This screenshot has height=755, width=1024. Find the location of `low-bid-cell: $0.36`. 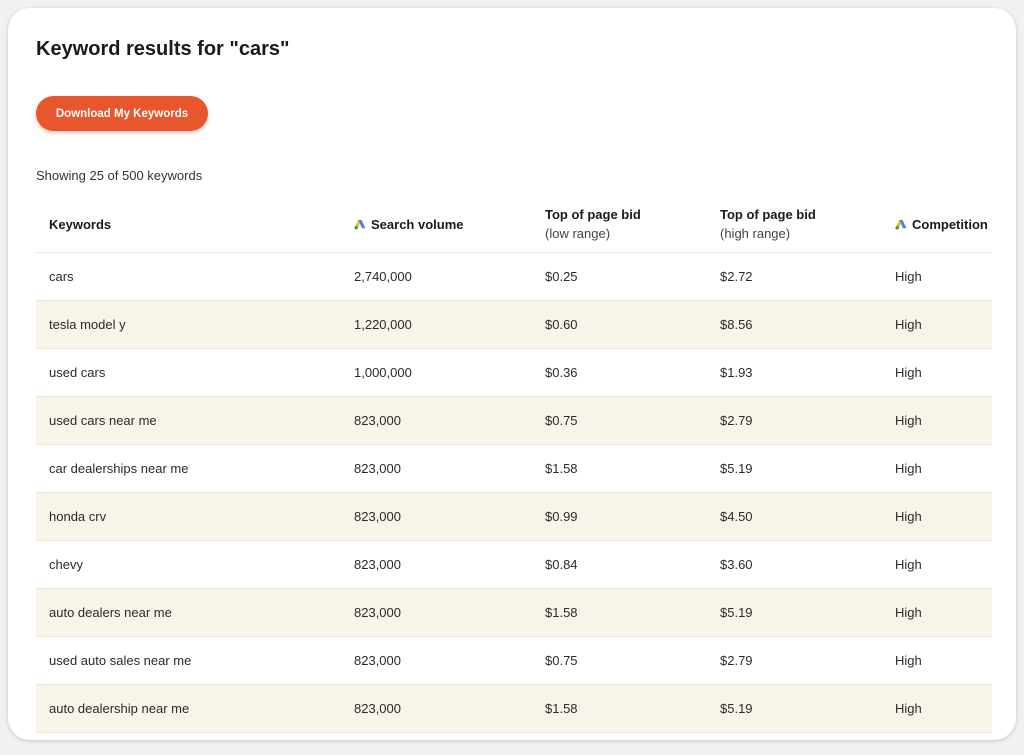

low-bid-cell: $0.36 is located at coordinates (619, 372).